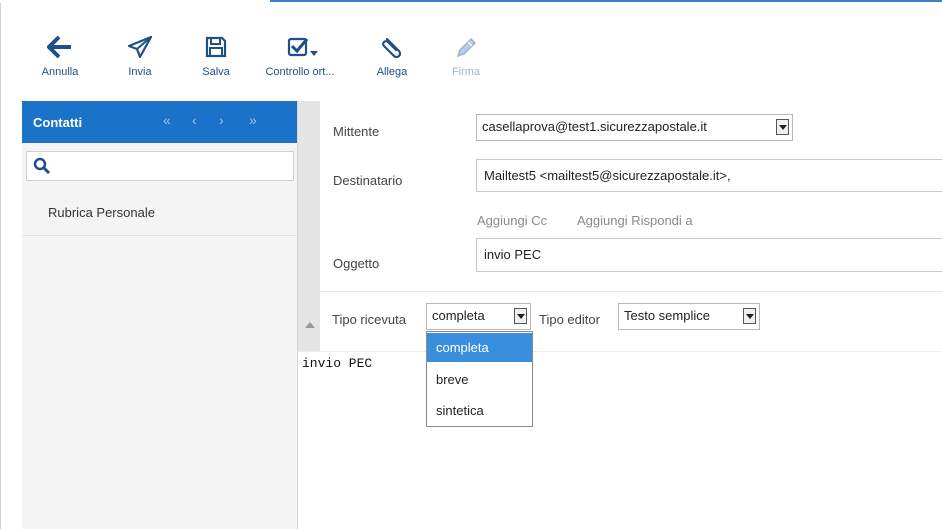  I want to click on nav-last-icon: », so click(253, 120).